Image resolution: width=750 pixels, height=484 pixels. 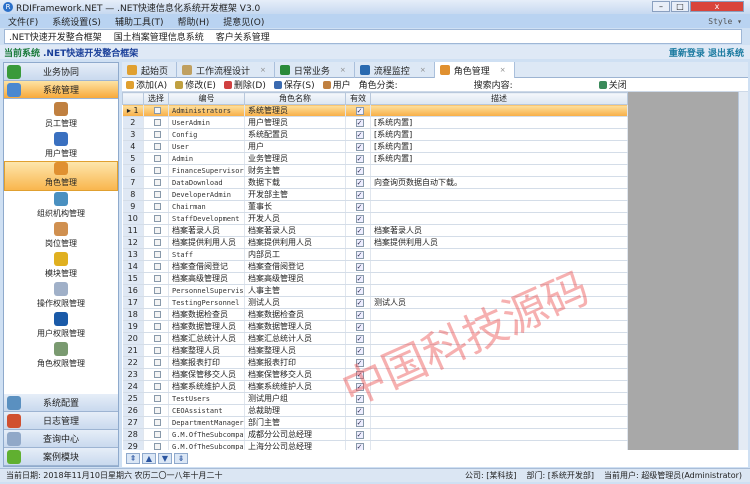 I want to click on column-header-code: 编号, so click(x=206, y=98).